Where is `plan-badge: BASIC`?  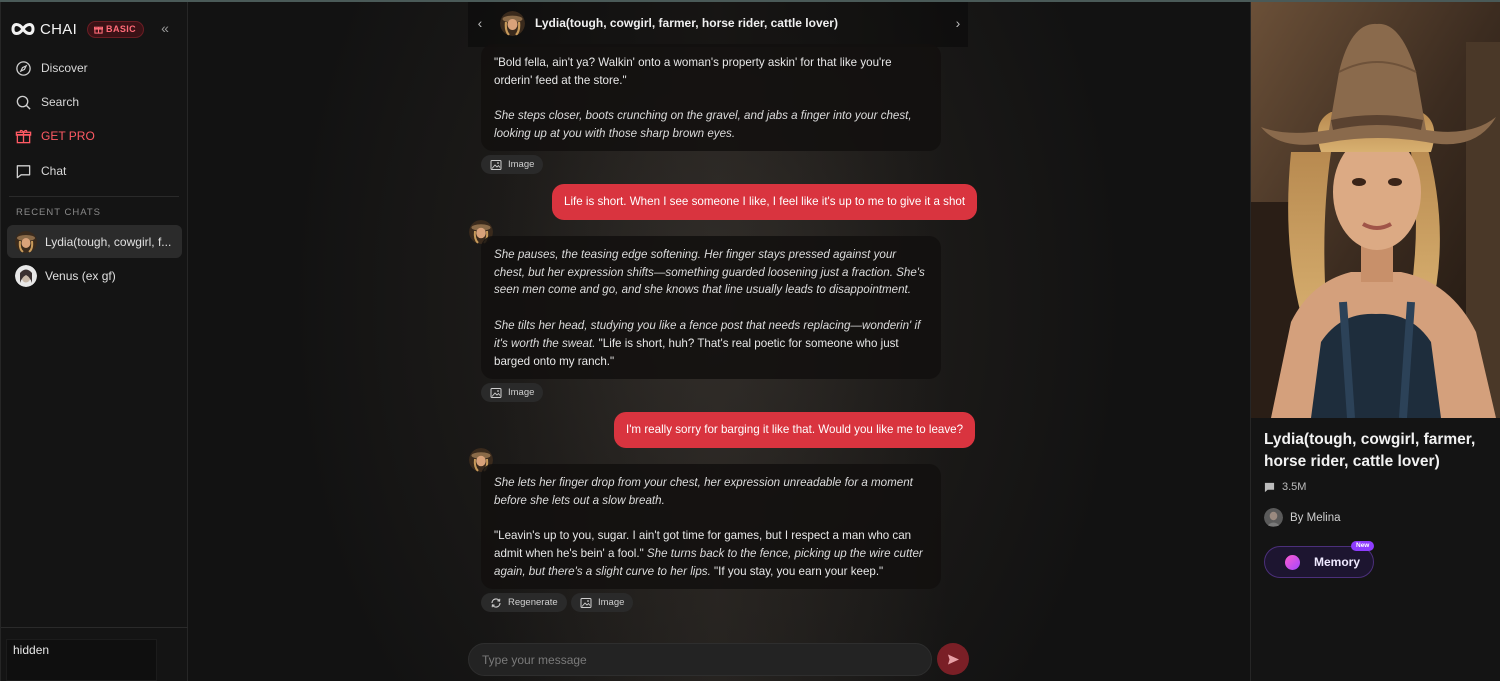 plan-badge: BASIC is located at coordinates (116, 29).